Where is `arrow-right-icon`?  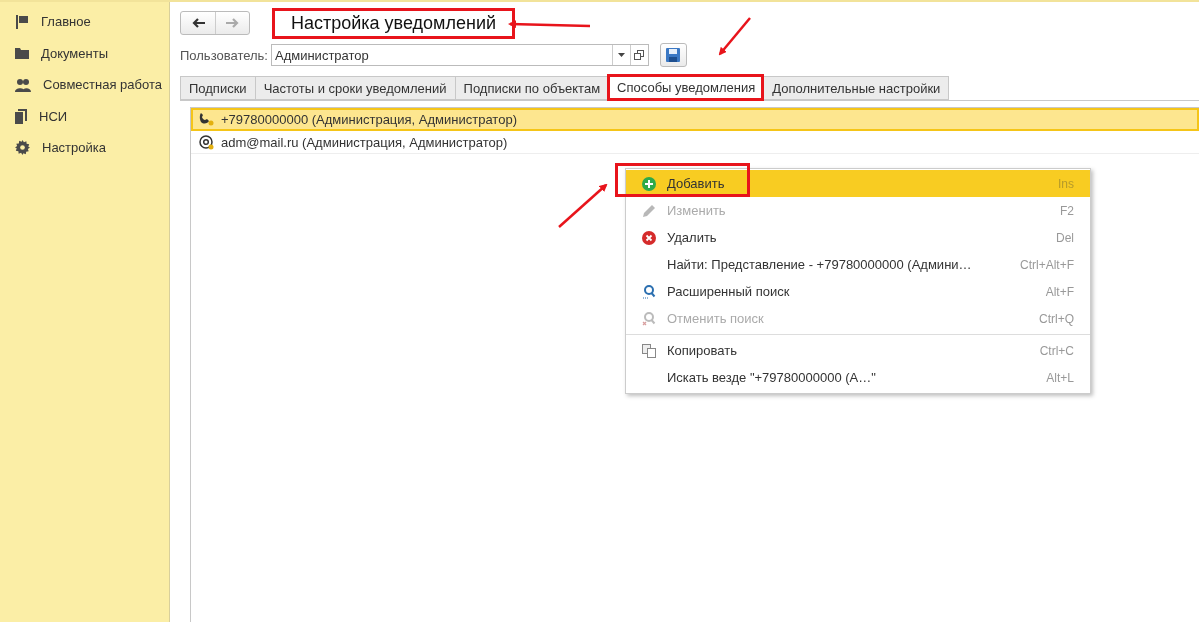
arrow-right-icon is located at coordinates (232, 23).